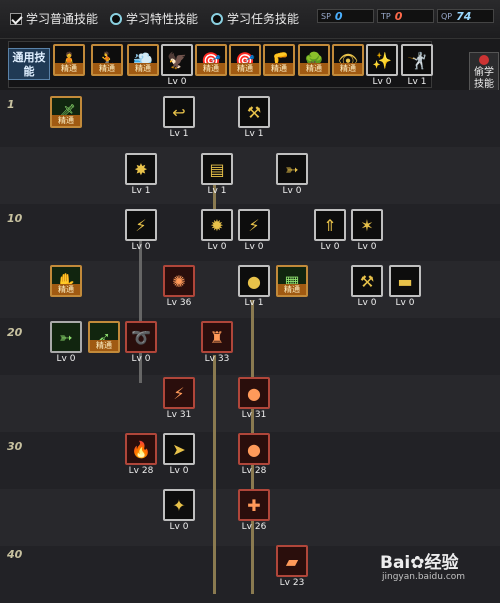  What do you see at coordinates (405, 281) in the screenshot?
I see `skill-slot: ▬` at bounding box center [405, 281].